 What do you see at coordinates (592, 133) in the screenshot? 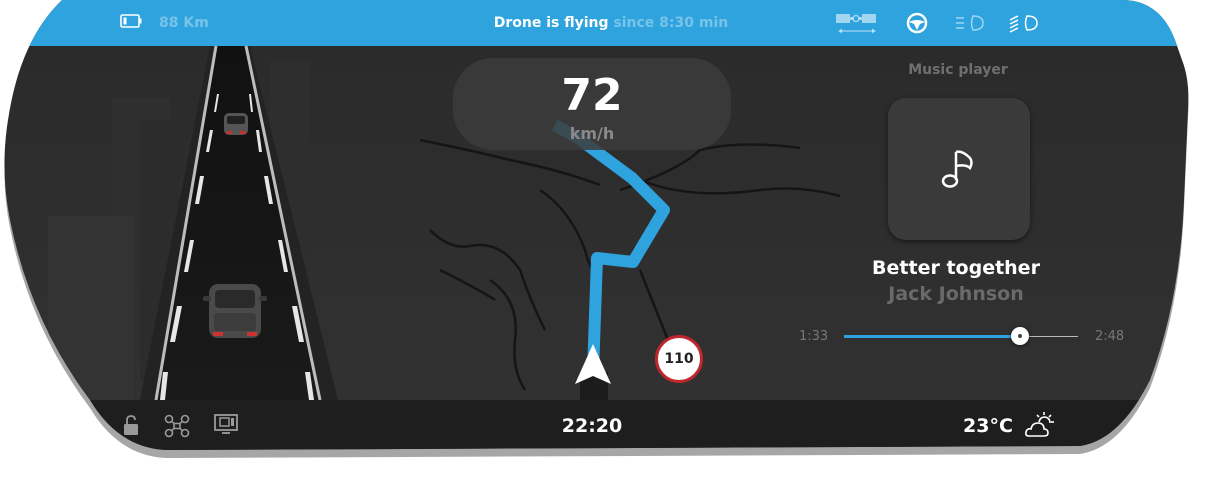
I see `speed-unit: km/h` at bounding box center [592, 133].